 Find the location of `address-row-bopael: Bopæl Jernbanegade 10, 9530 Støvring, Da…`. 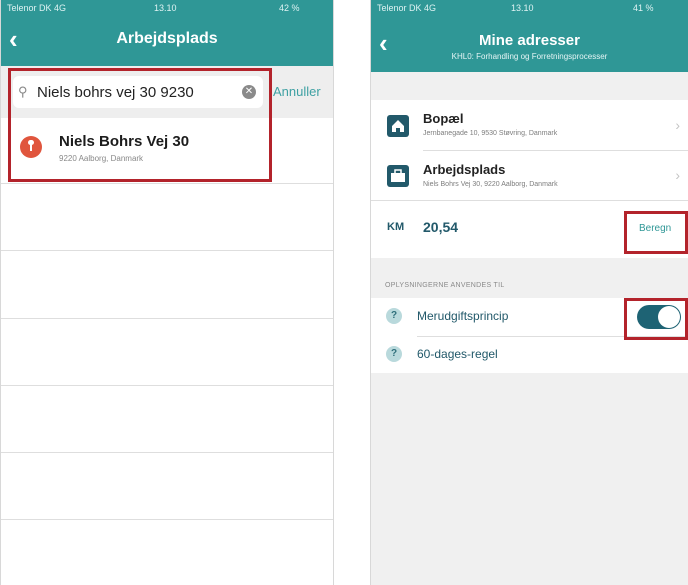

address-row-bopael: Bopæl Jernbanegade 10, 9530 Støvring, Da… is located at coordinates (529, 125).